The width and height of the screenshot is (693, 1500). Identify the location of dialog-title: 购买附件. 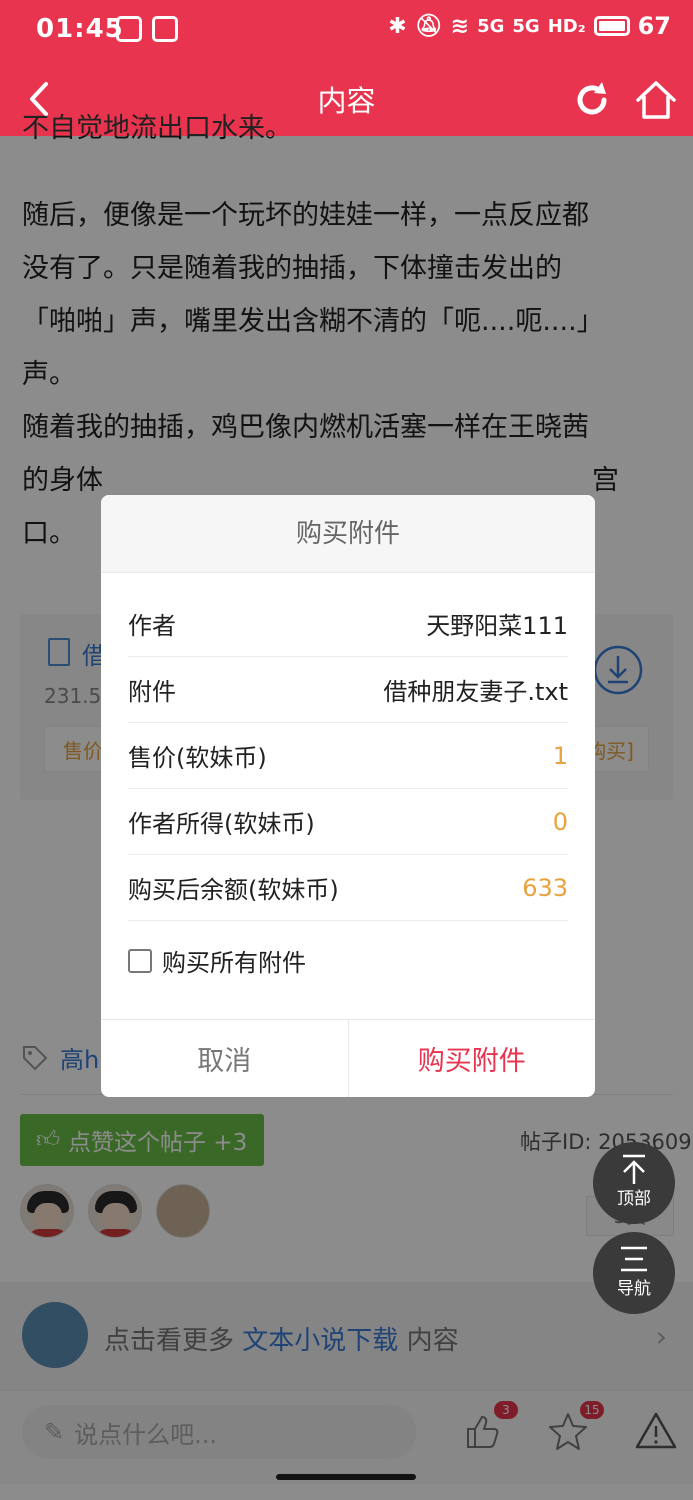
(348, 534).